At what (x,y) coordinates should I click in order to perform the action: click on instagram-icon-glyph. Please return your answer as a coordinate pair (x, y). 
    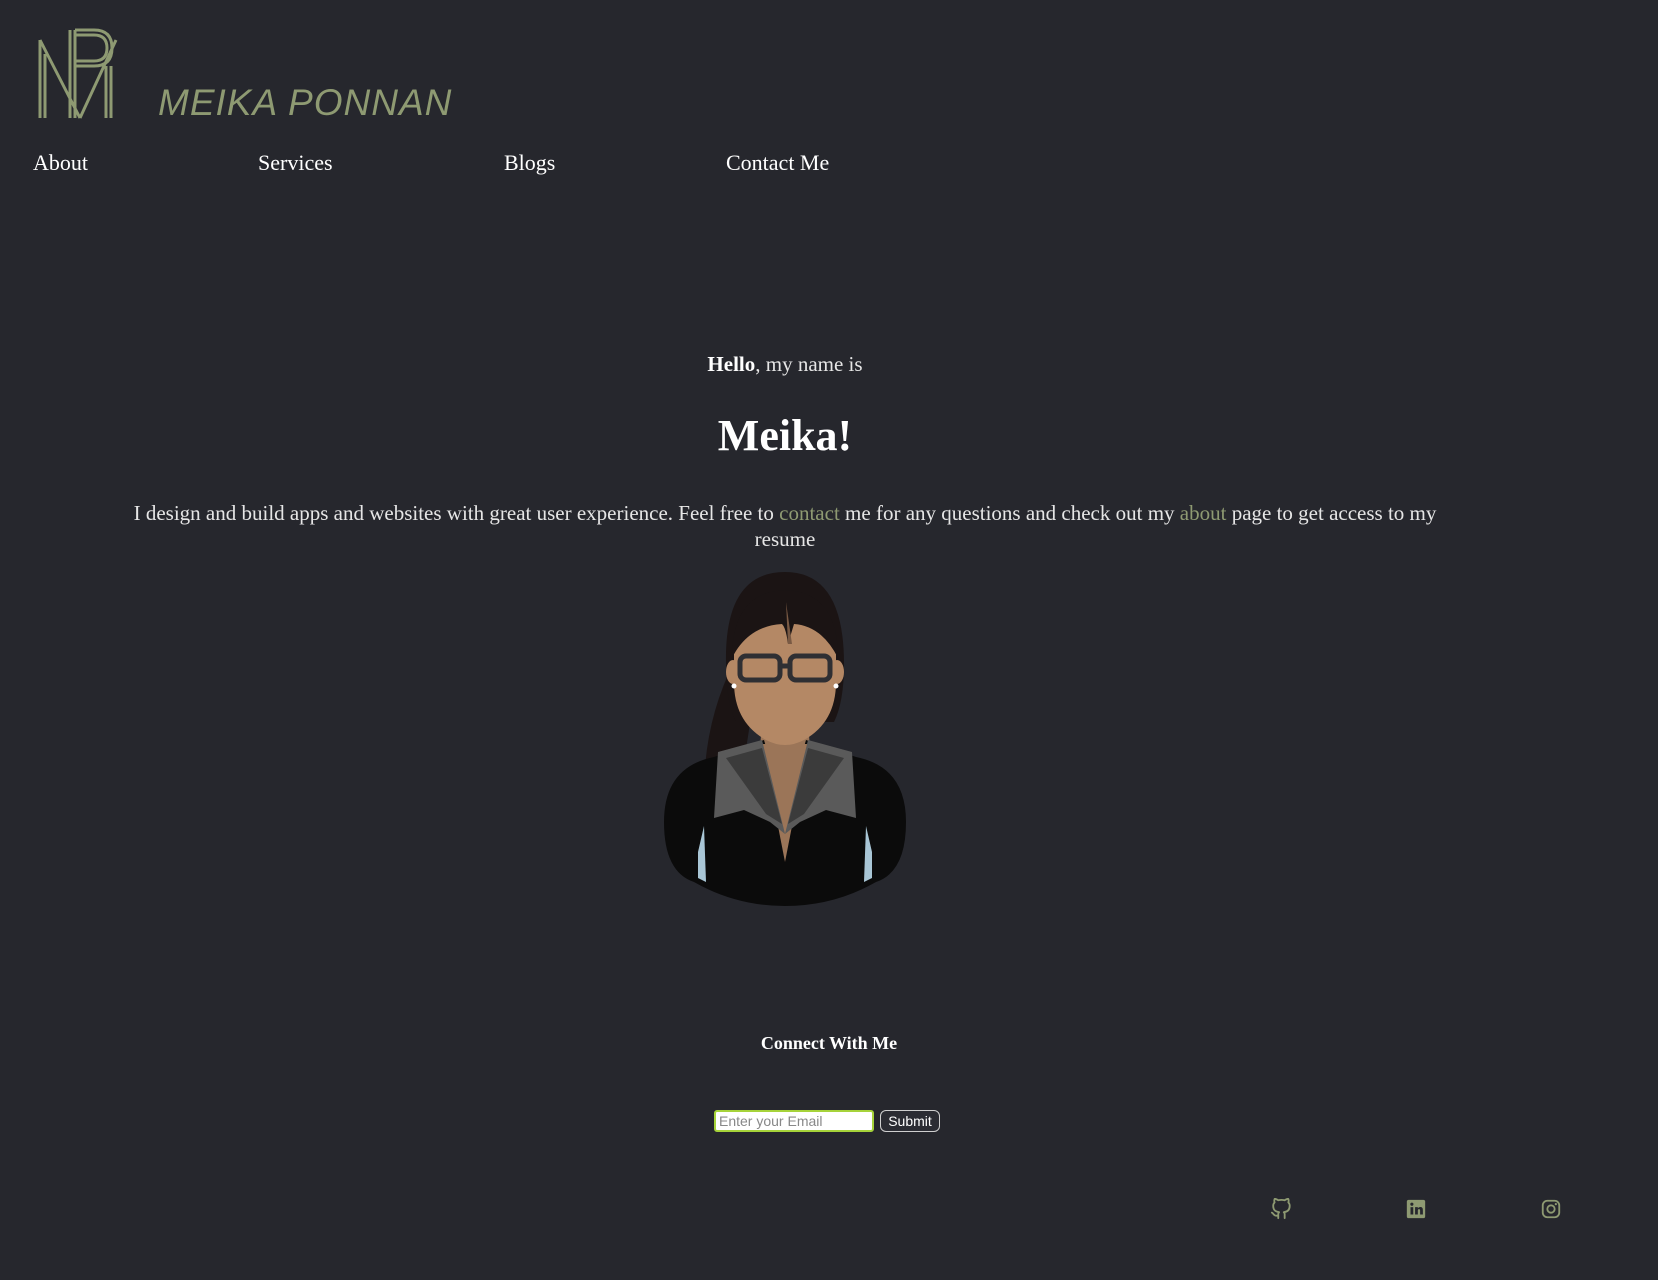
    Looking at the image, I should click on (1551, 1209).